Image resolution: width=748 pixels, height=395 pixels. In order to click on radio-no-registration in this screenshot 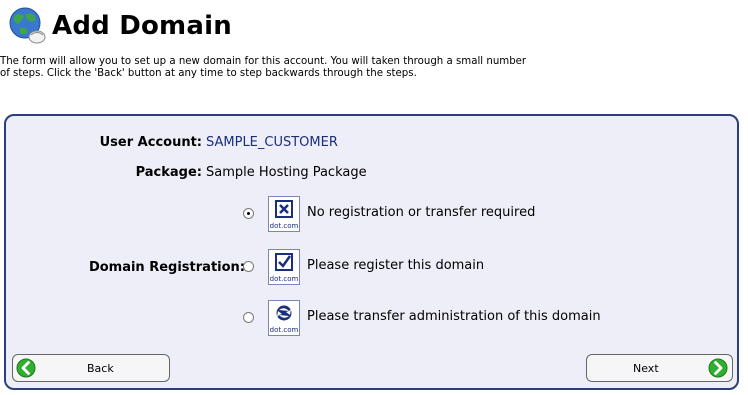, I will do `click(248, 213)`.